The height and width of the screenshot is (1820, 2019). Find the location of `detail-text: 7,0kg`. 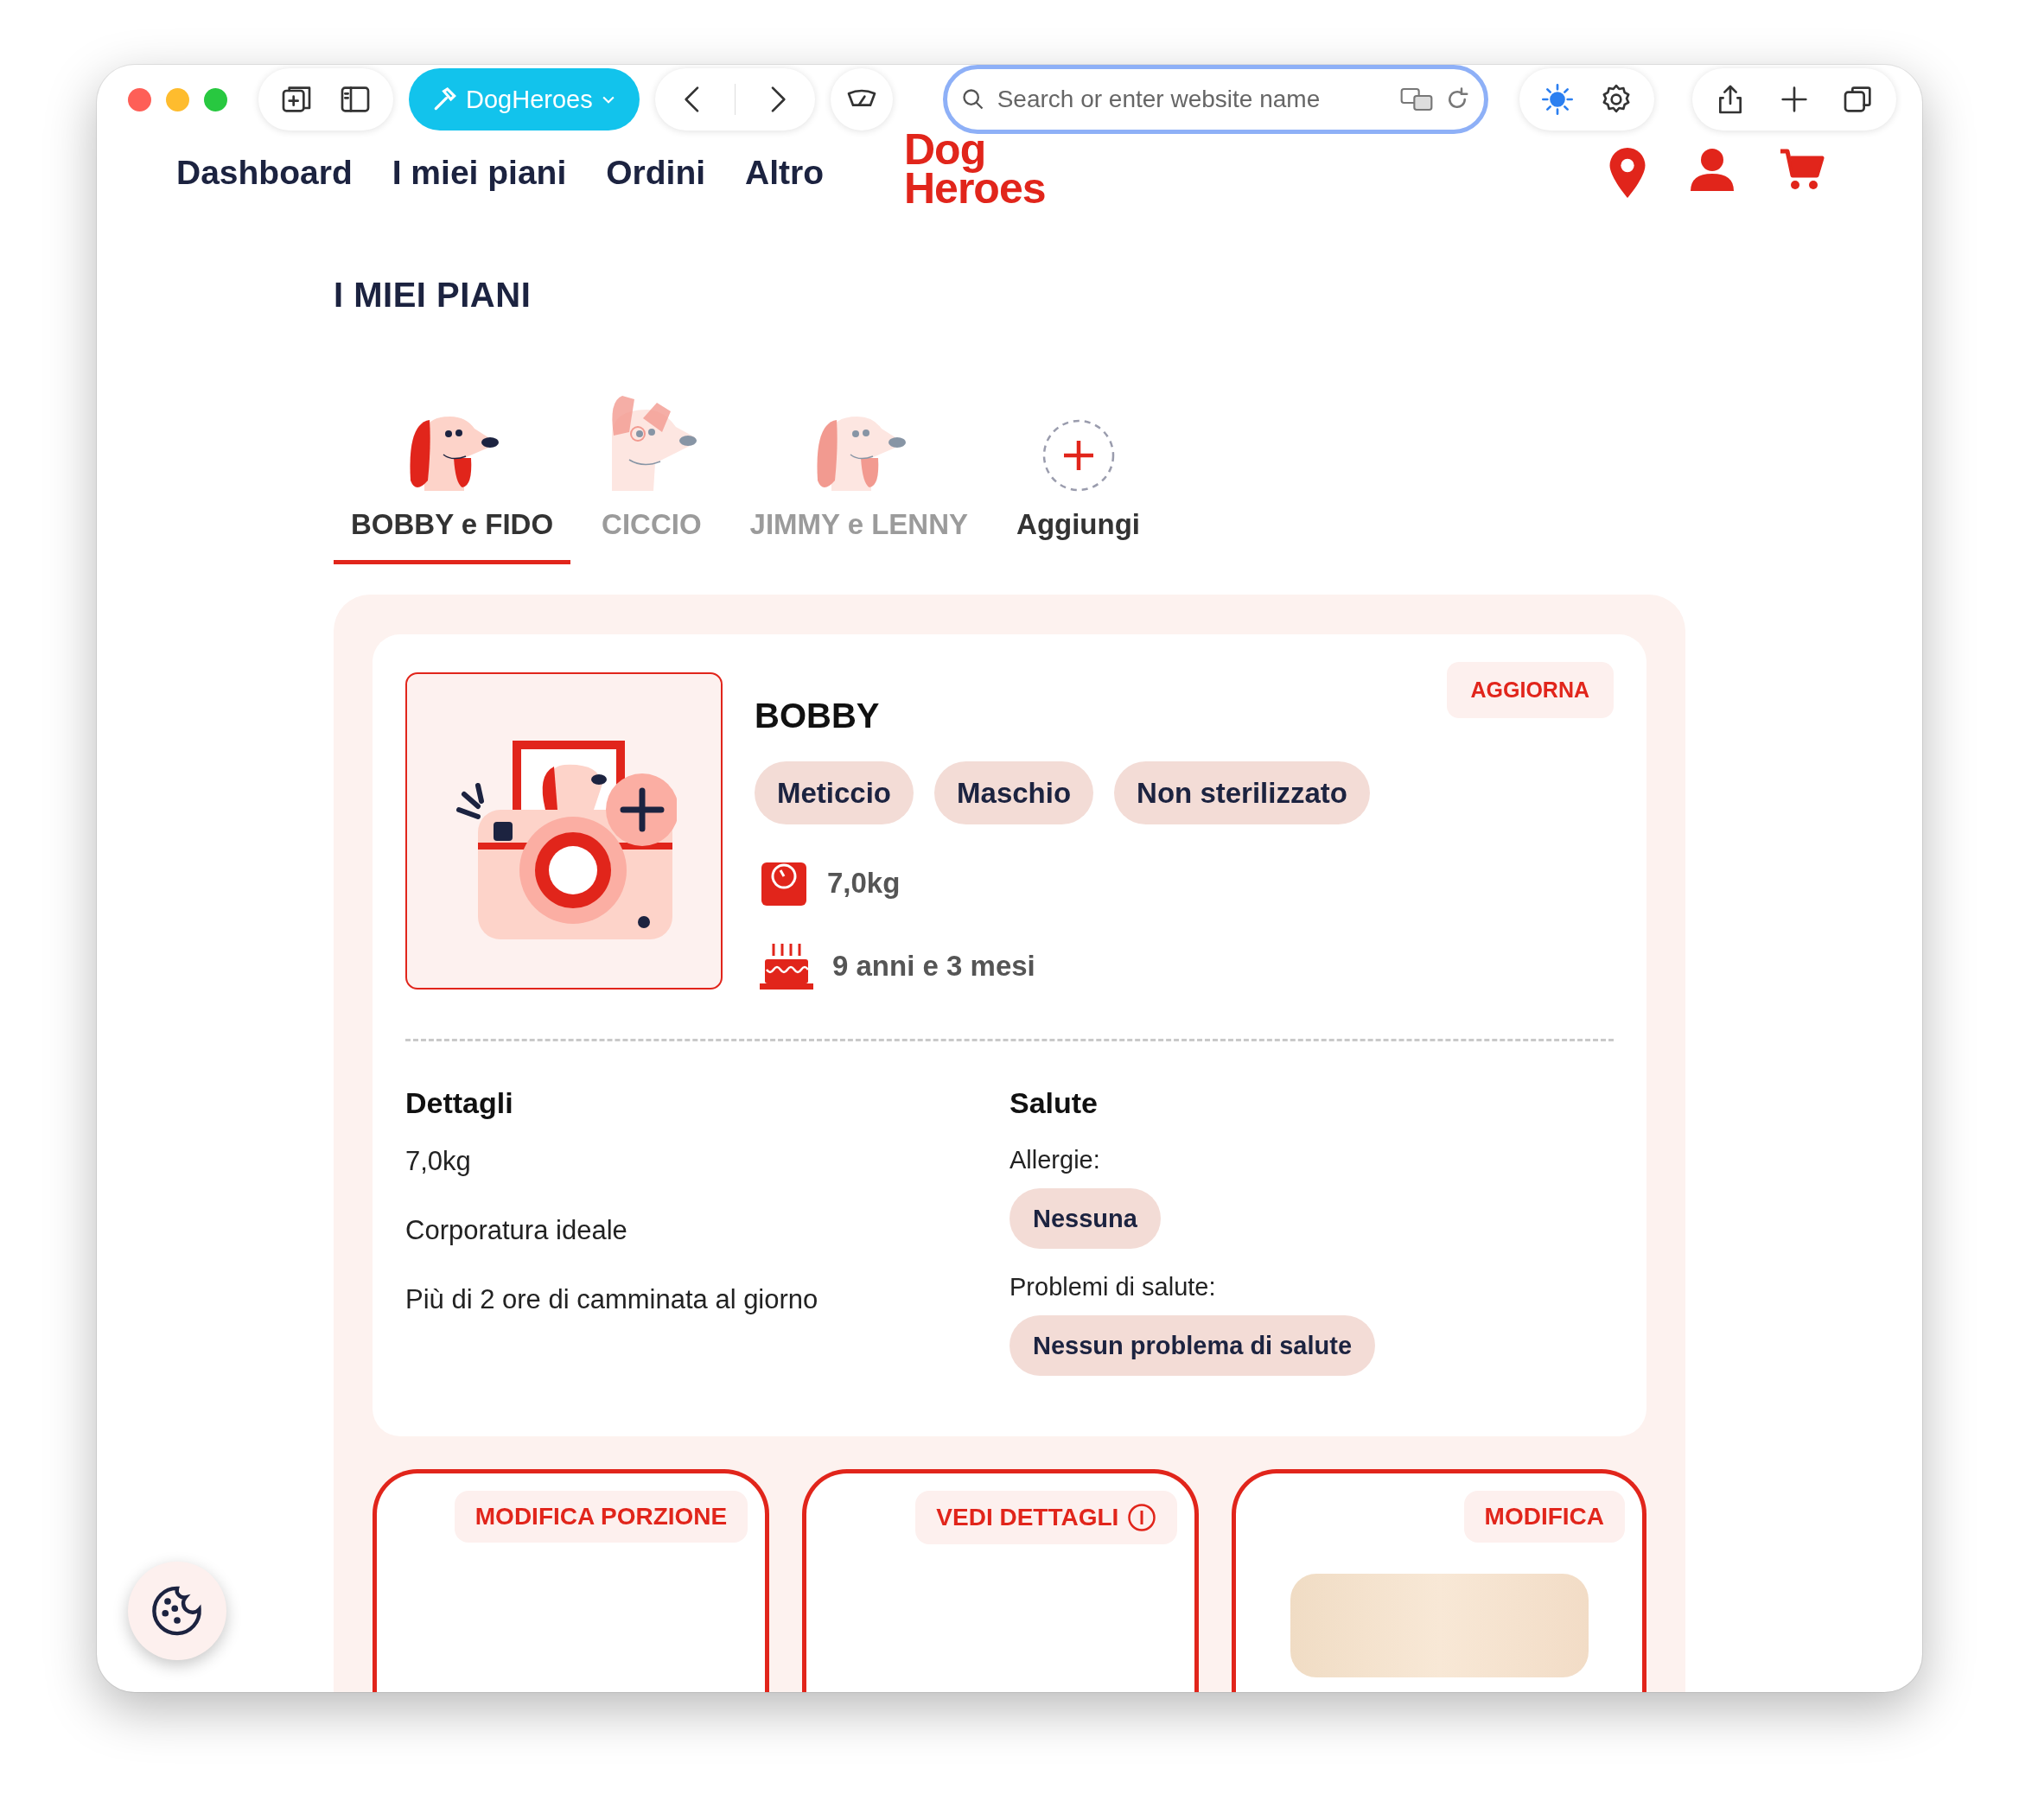

detail-text: 7,0kg is located at coordinates (439, 1161).